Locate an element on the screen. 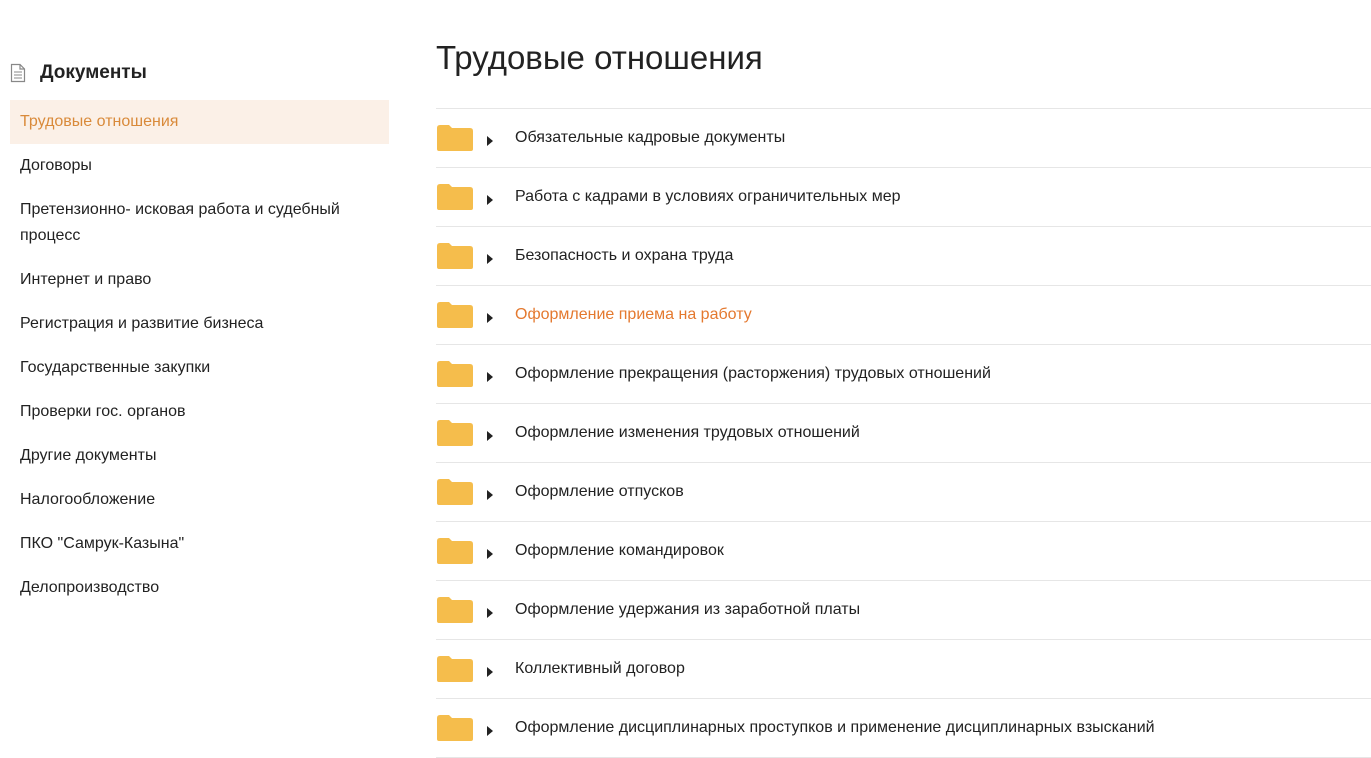 This screenshot has height=758, width=1371. sidebar-item-contracts: Договоры is located at coordinates (199, 166).